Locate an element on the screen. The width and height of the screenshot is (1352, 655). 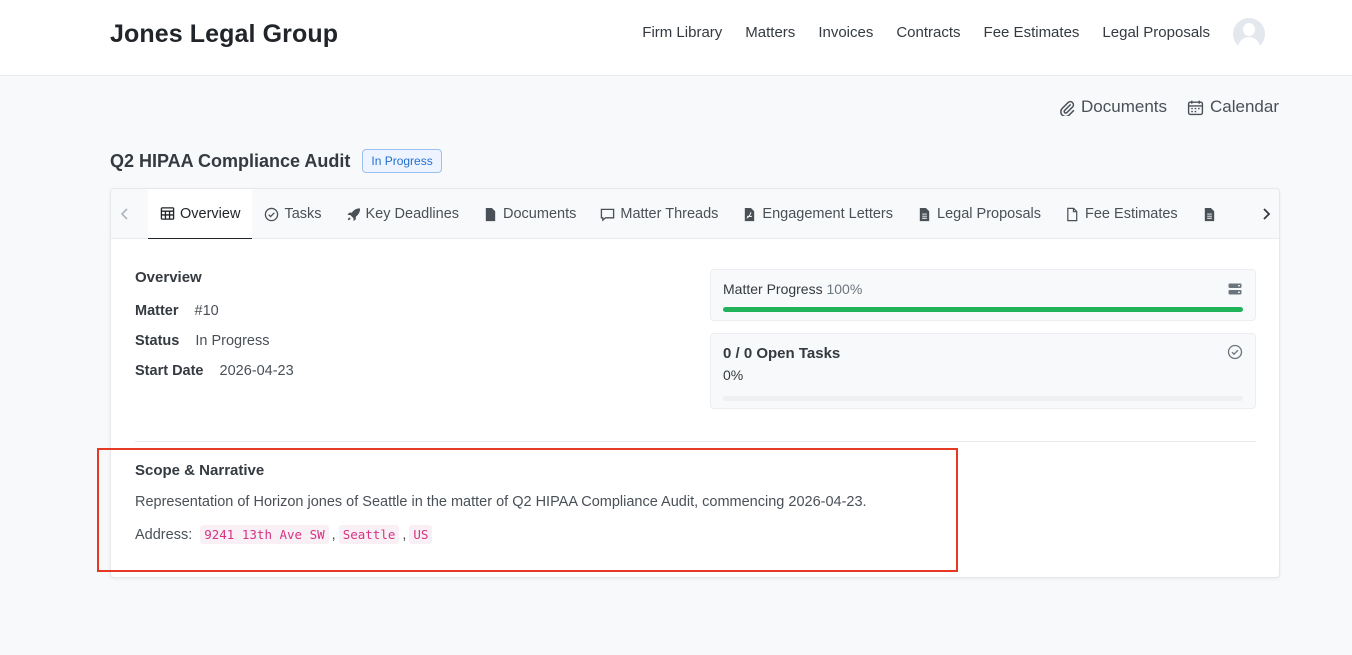
tab-label: Engagement Letters is located at coordinates (828, 214).